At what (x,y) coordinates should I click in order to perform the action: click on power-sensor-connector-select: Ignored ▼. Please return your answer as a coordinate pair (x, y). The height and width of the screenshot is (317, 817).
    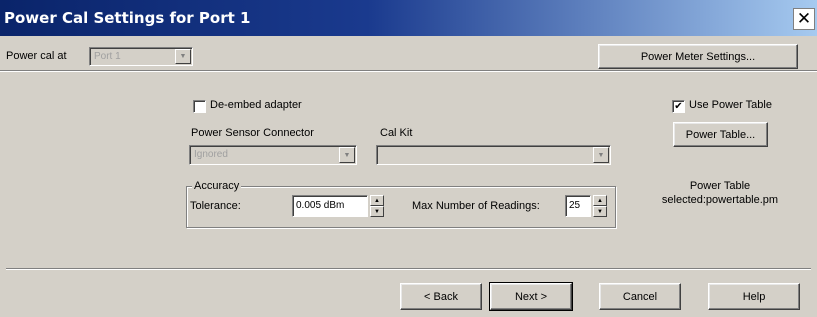
    Looking at the image, I should click on (273, 155).